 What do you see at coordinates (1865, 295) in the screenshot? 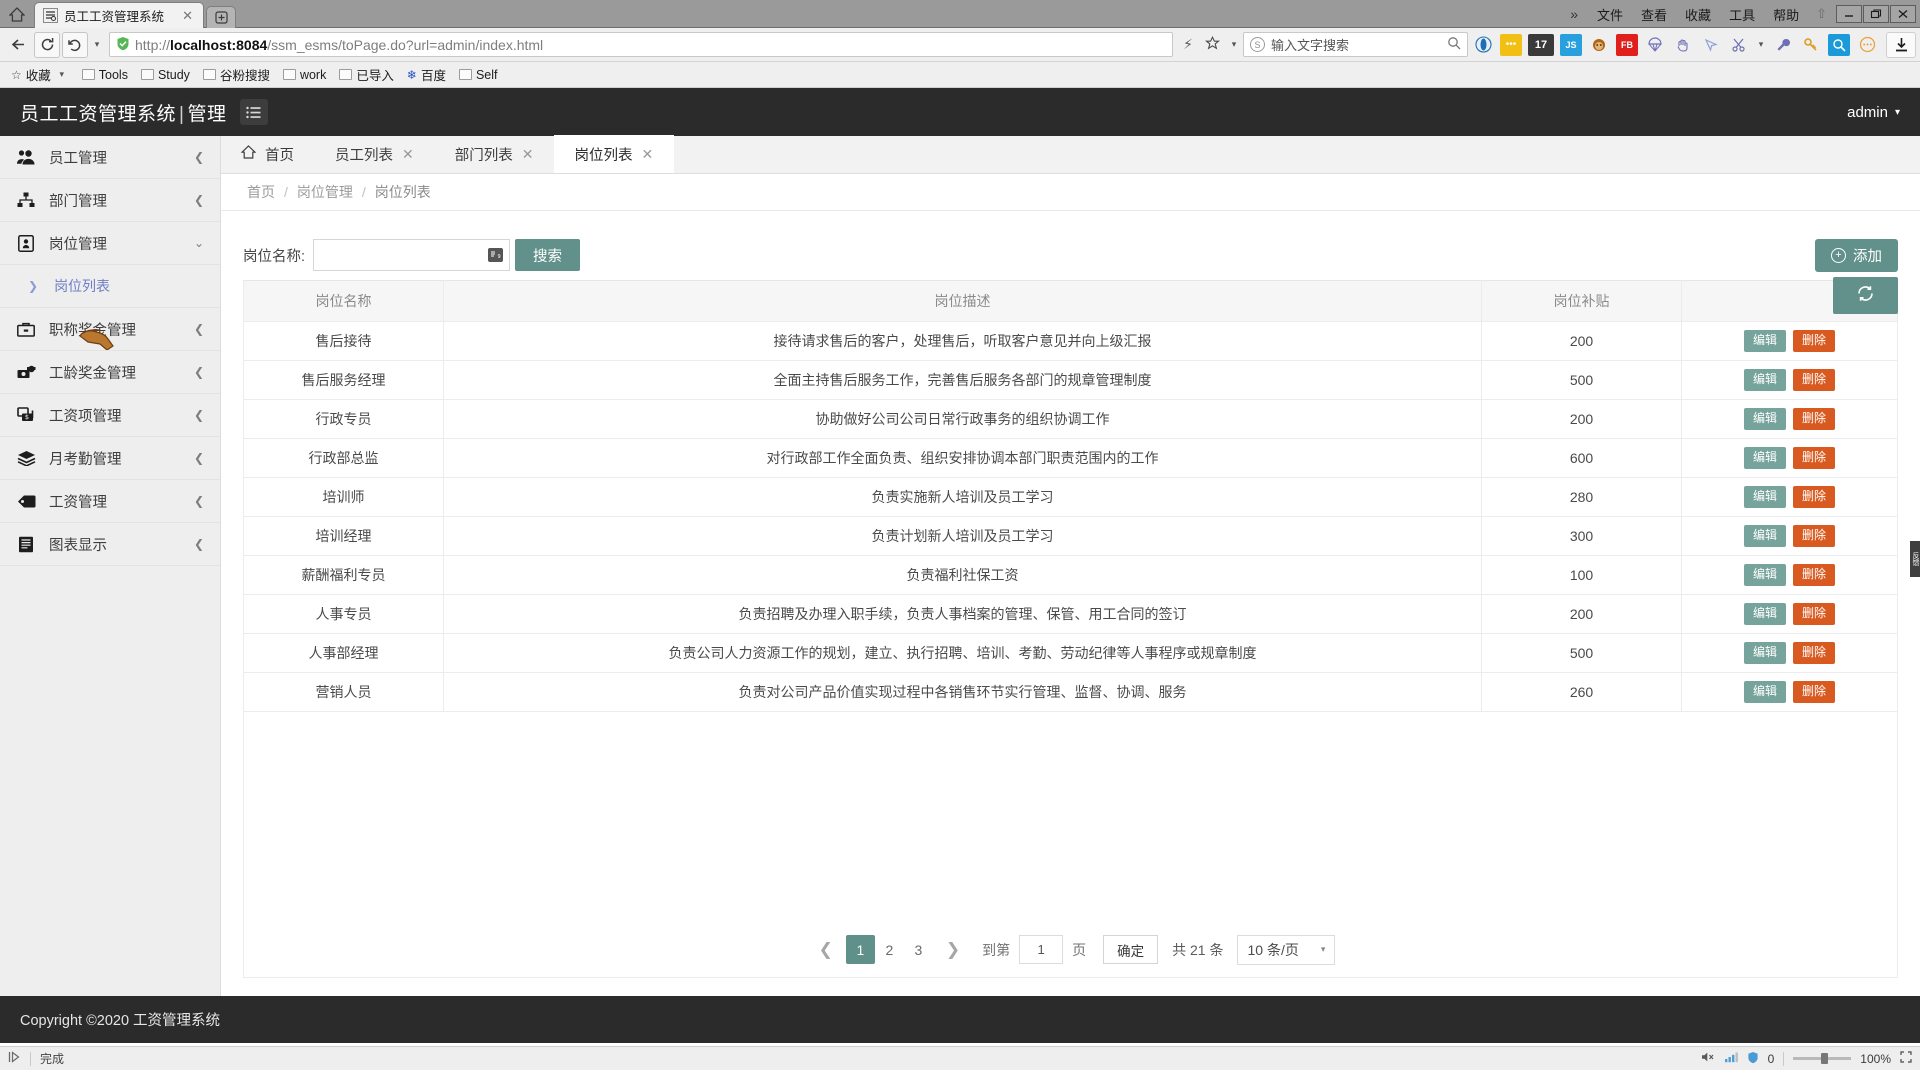
I see `refresh-button` at bounding box center [1865, 295].